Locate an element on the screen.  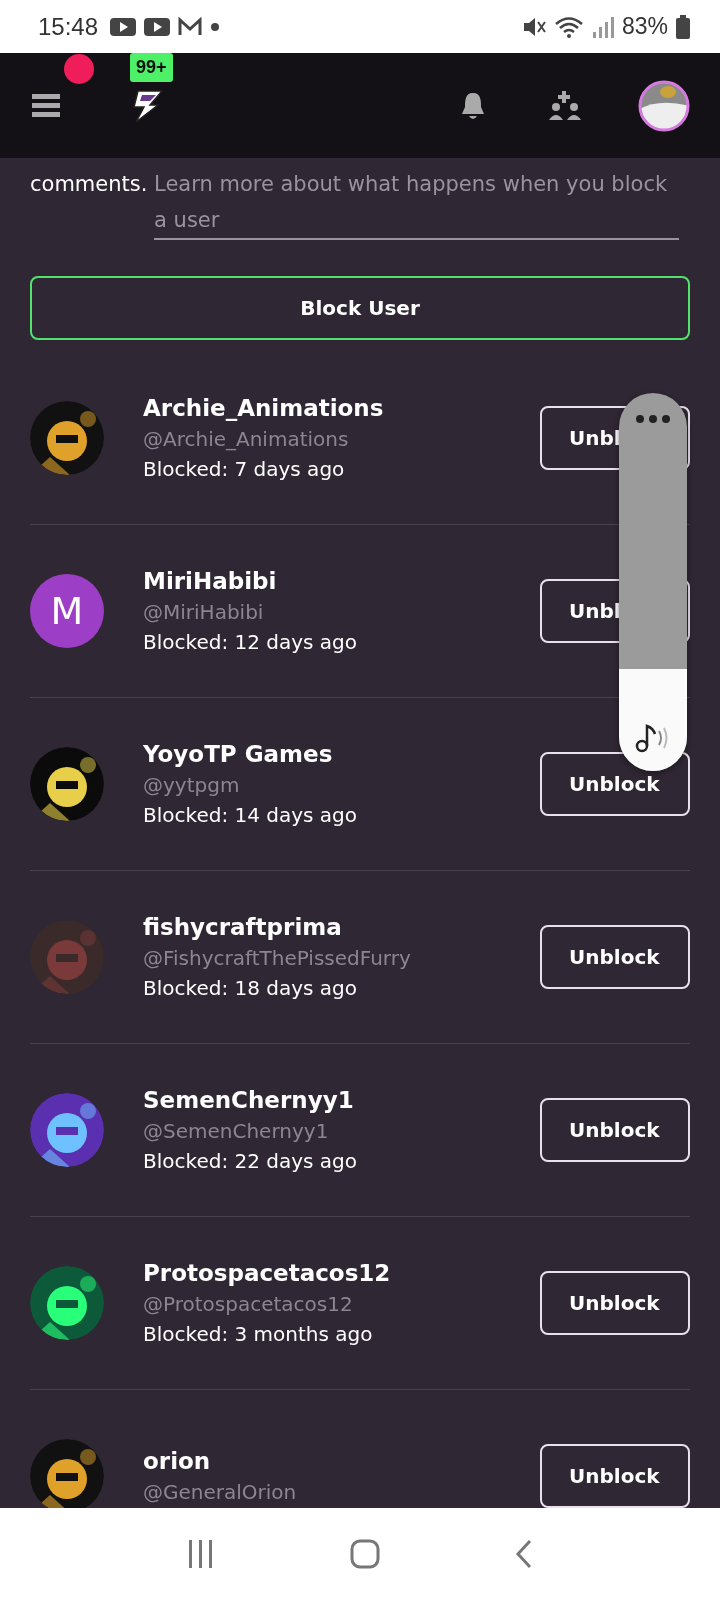
bell-icon is located at coordinates (473, 105).